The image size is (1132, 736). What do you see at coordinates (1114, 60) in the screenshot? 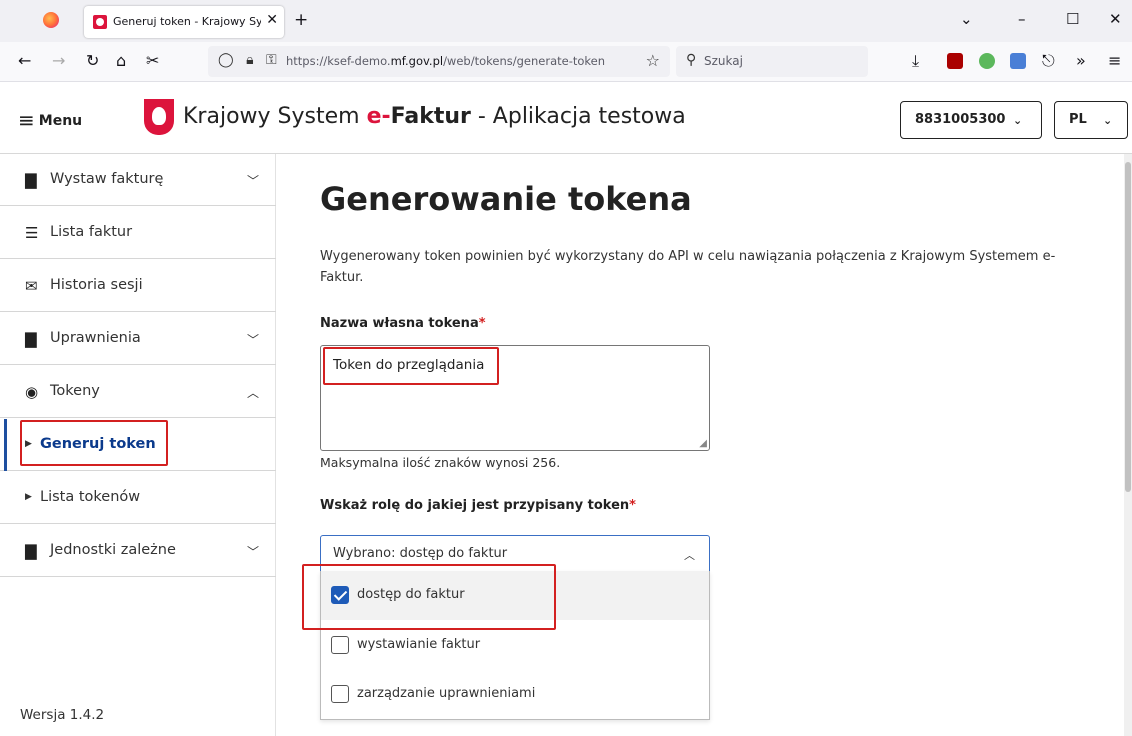
I see `app-menu-icon: ≡` at bounding box center [1114, 60].